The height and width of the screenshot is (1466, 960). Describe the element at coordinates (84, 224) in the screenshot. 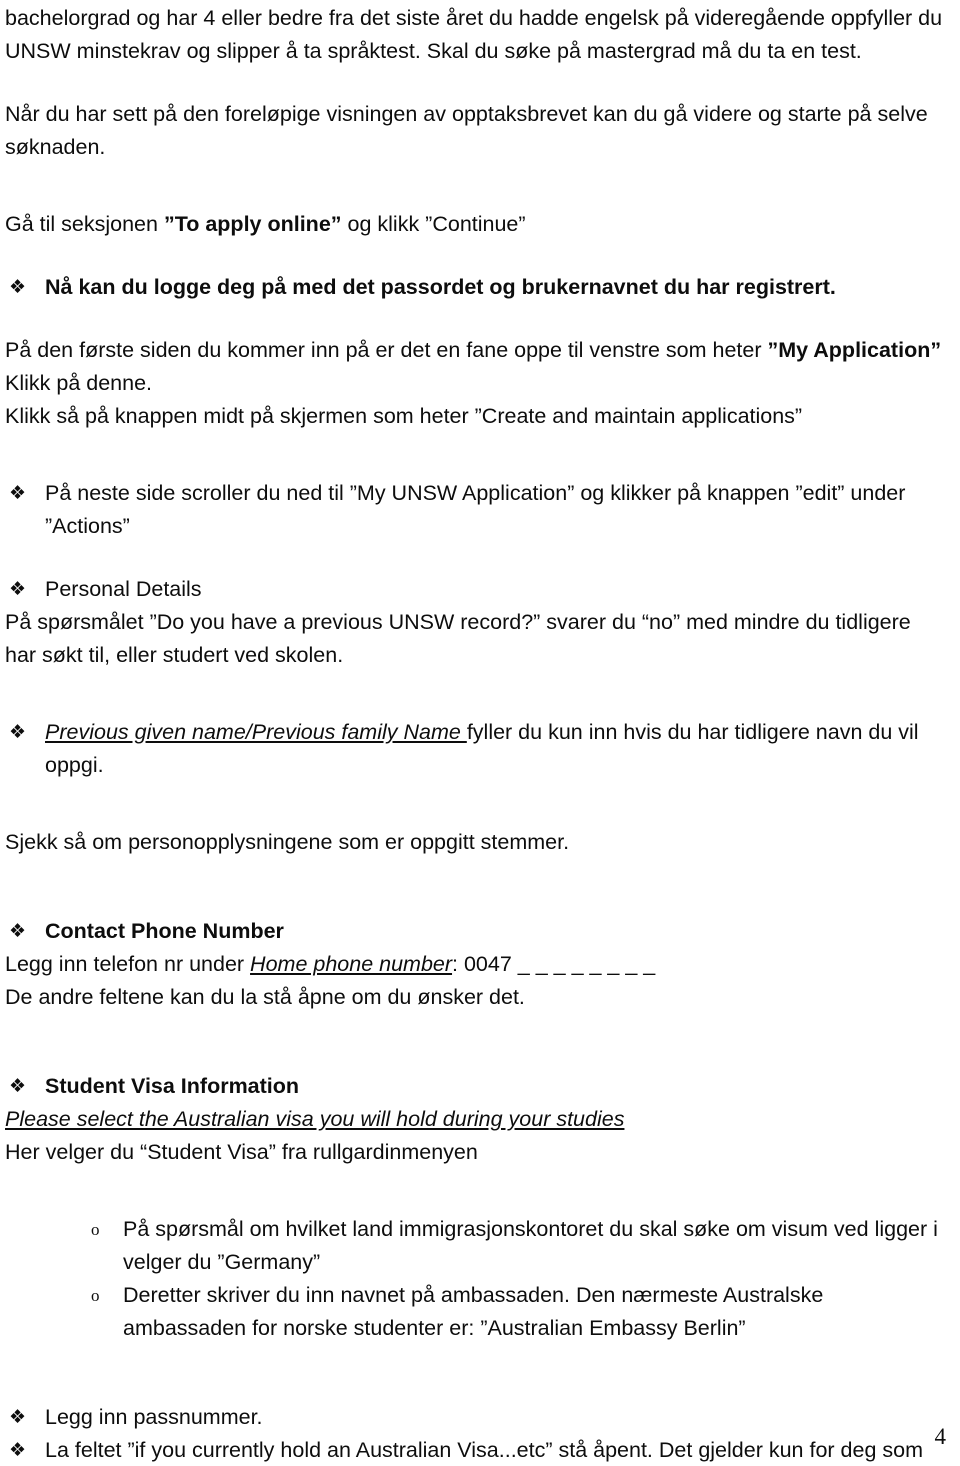

I see `apply-online-prefix: Gå til seksjonen` at that location.